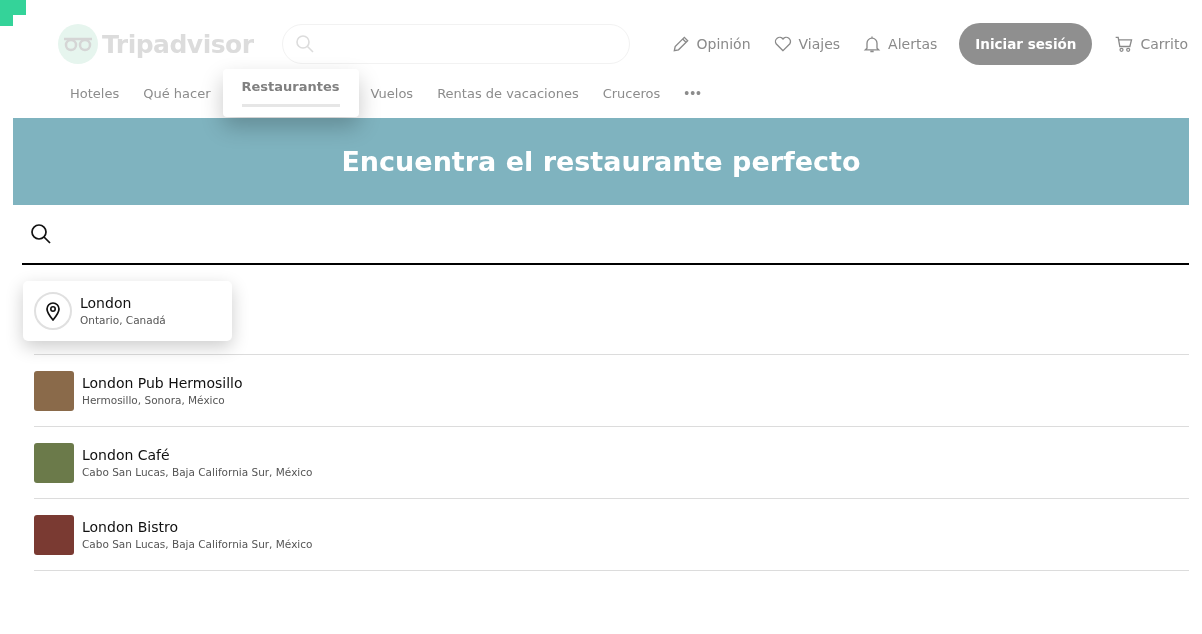 The image size is (1202, 634). I want to click on nav-tab: Vuelos, so click(392, 93).